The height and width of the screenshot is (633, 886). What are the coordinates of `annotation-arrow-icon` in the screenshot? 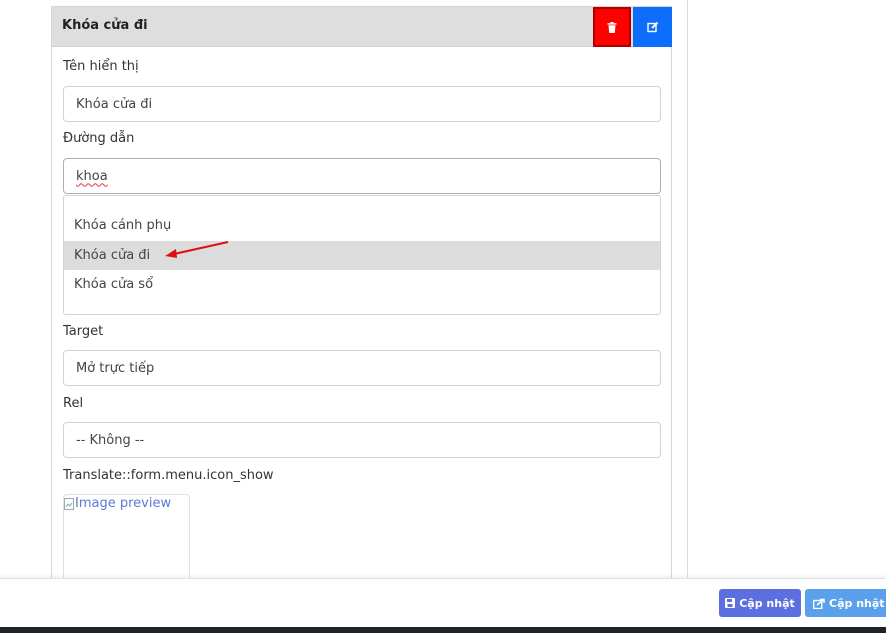 It's located at (197, 249).